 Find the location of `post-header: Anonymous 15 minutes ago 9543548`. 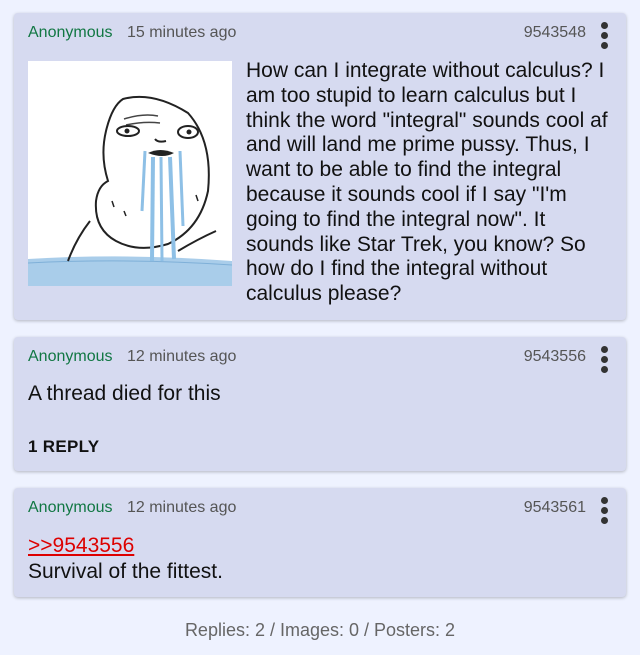

post-header: Anonymous 15 minutes ago 9543548 is located at coordinates (320, 35).